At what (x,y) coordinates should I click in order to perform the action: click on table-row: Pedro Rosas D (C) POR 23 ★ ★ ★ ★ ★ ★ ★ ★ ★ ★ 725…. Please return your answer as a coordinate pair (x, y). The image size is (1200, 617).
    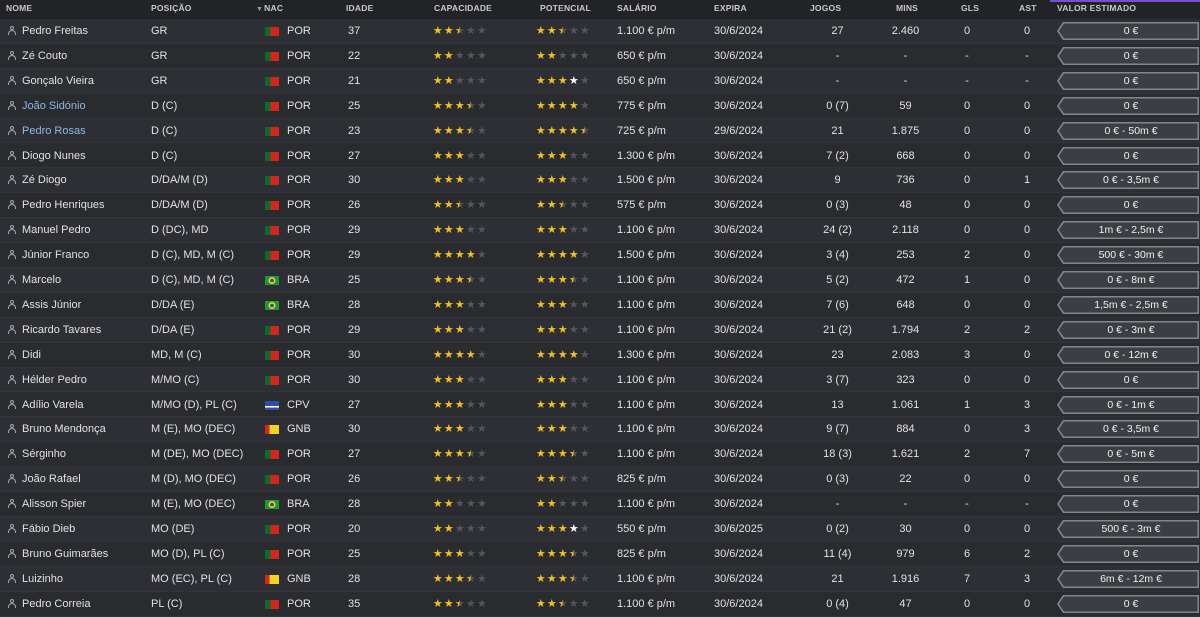
    Looking at the image, I should click on (600, 131).